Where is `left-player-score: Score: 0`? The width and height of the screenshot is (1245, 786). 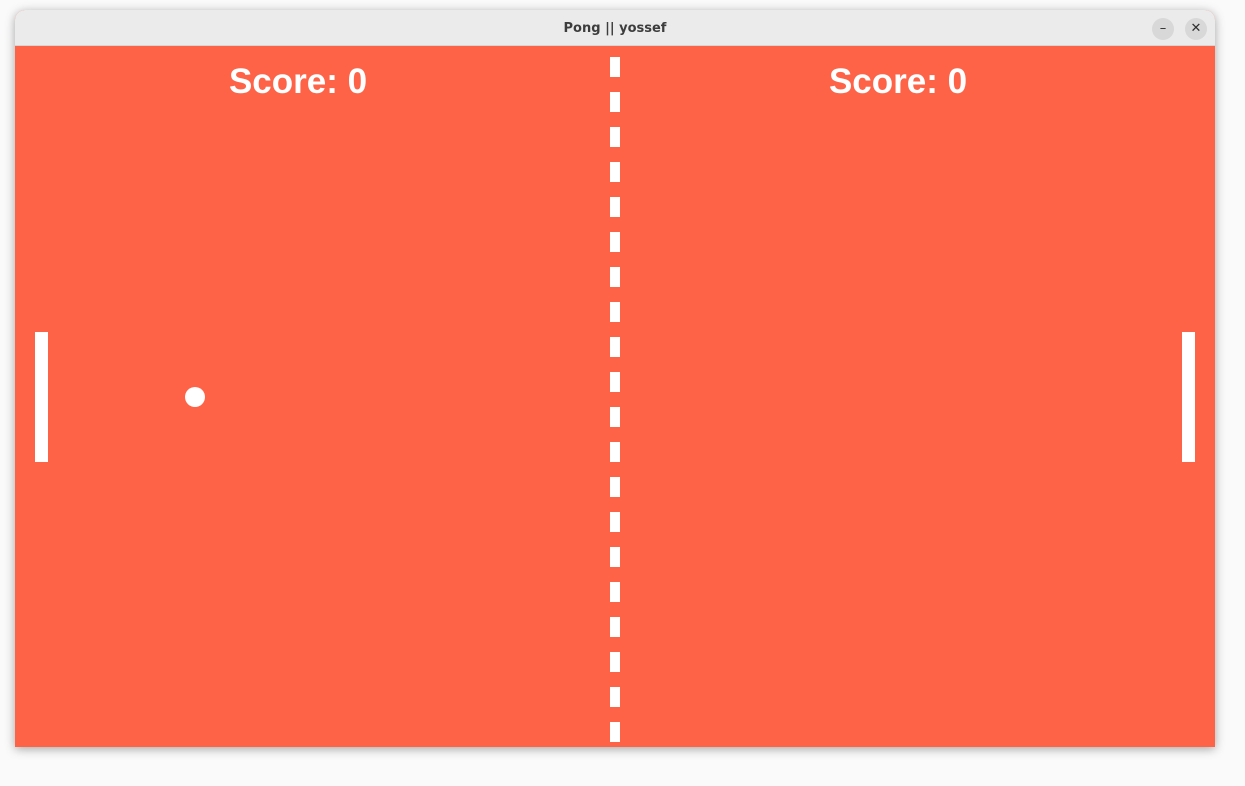 left-player-score: Score: 0 is located at coordinates (298, 81).